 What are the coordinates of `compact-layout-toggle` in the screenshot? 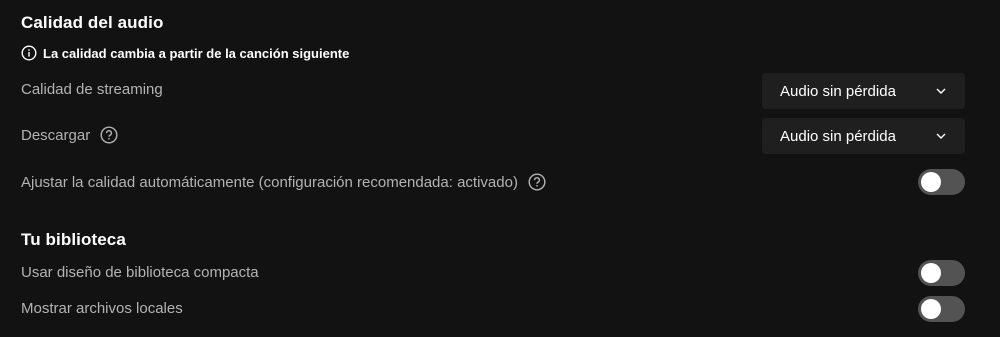 It's located at (941, 273).